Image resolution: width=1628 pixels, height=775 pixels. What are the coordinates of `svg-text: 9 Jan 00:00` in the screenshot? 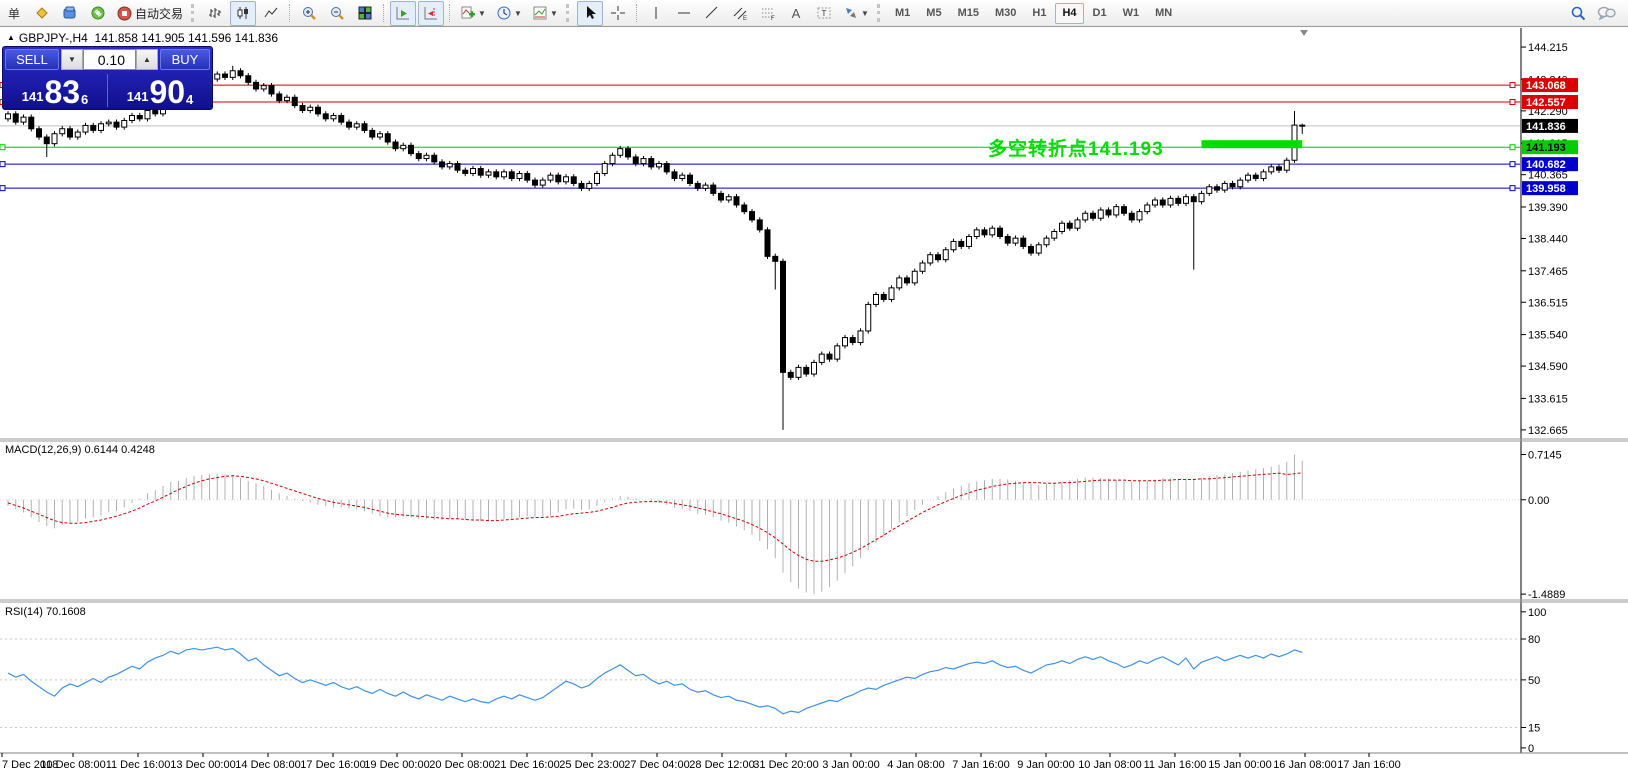 It's located at (1046, 765).